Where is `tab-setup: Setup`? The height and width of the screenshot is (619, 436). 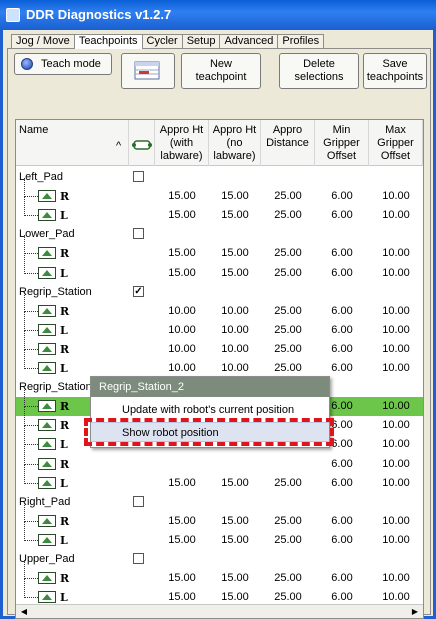
tab-setup: Setup is located at coordinates (201, 41).